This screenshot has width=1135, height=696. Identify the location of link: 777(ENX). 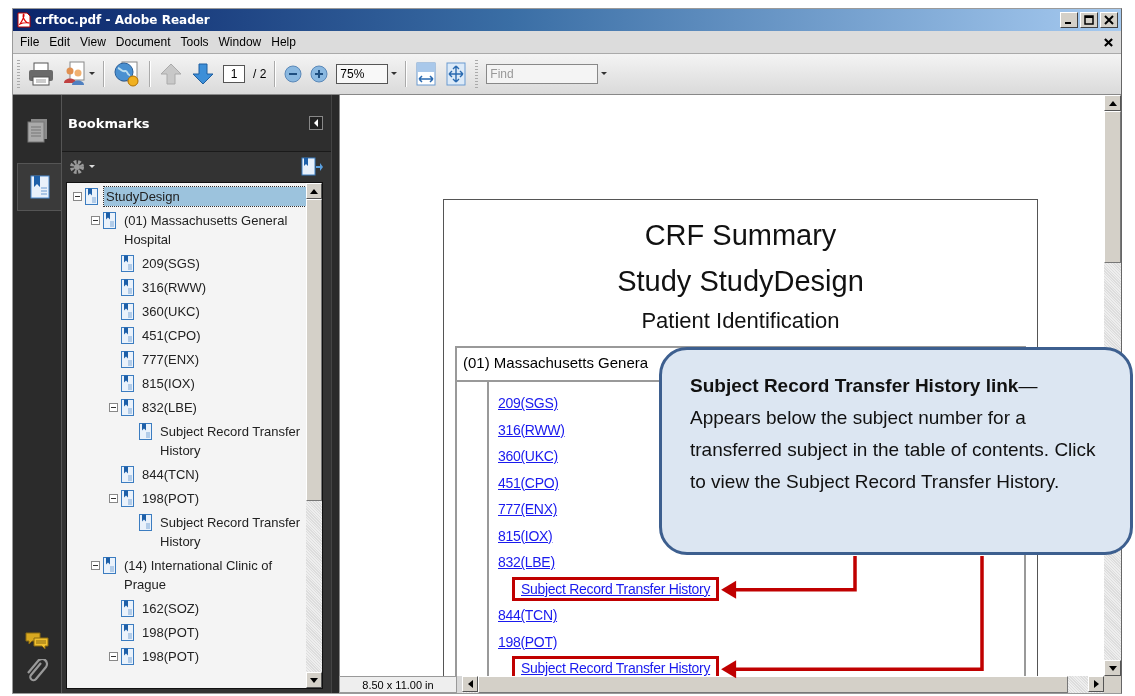
(528, 509).